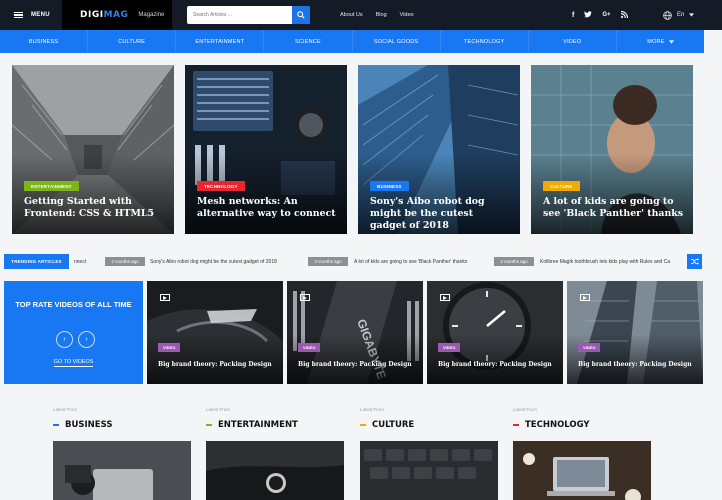 This screenshot has height=500, width=722. I want to click on about-us-link: About Us, so click(351, 15).